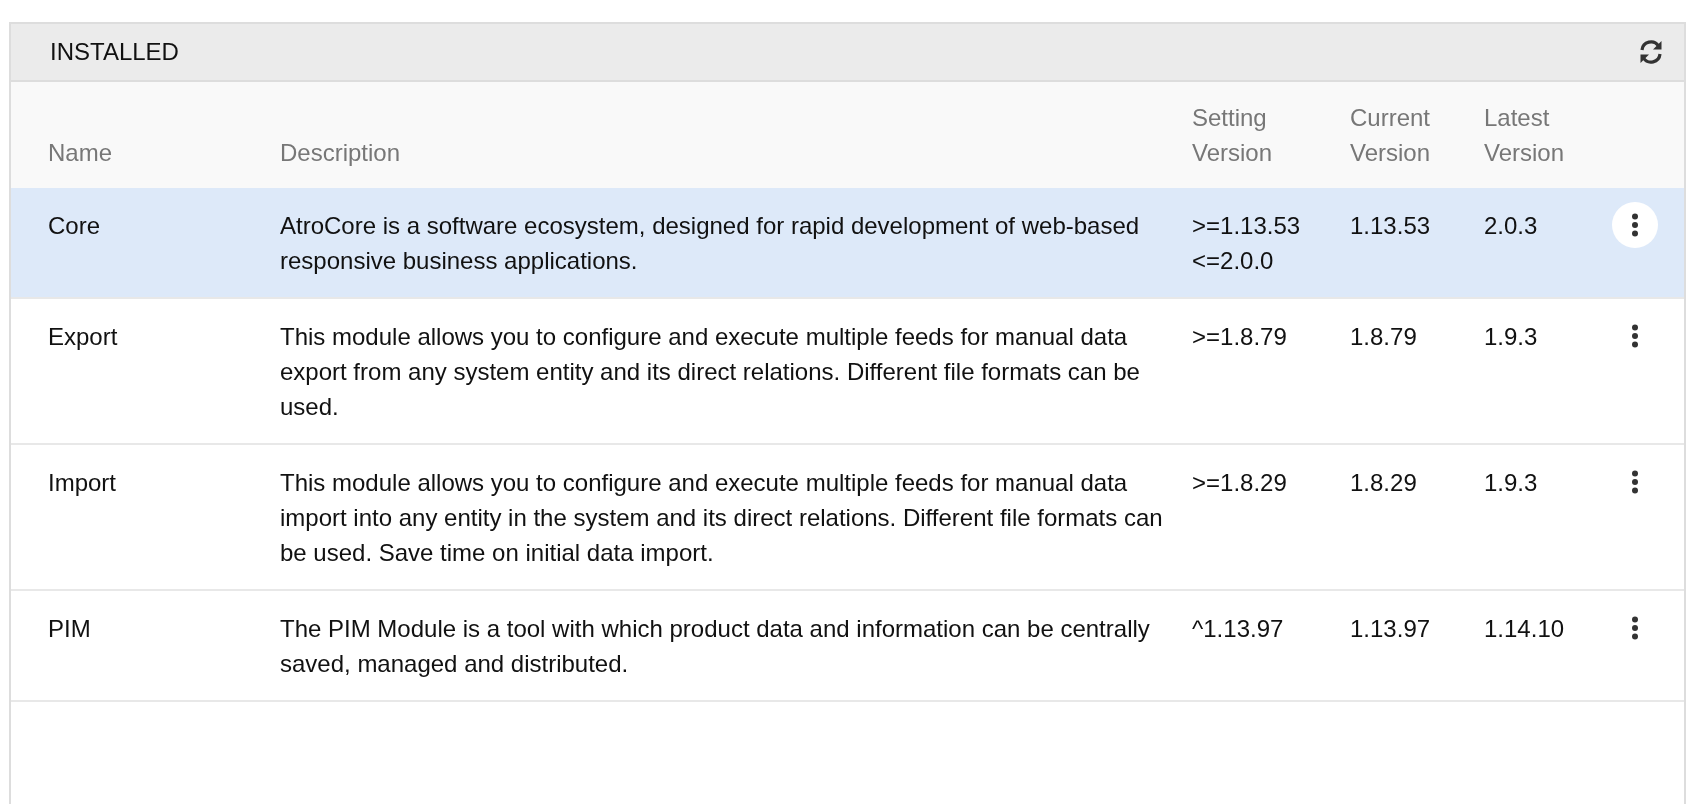 The height and width of the screenshot is (804, 1694). What do you see at coordinates (69, 628) in the screenshot?
I see `module-name: PIM` at bounding box center [69, 628].